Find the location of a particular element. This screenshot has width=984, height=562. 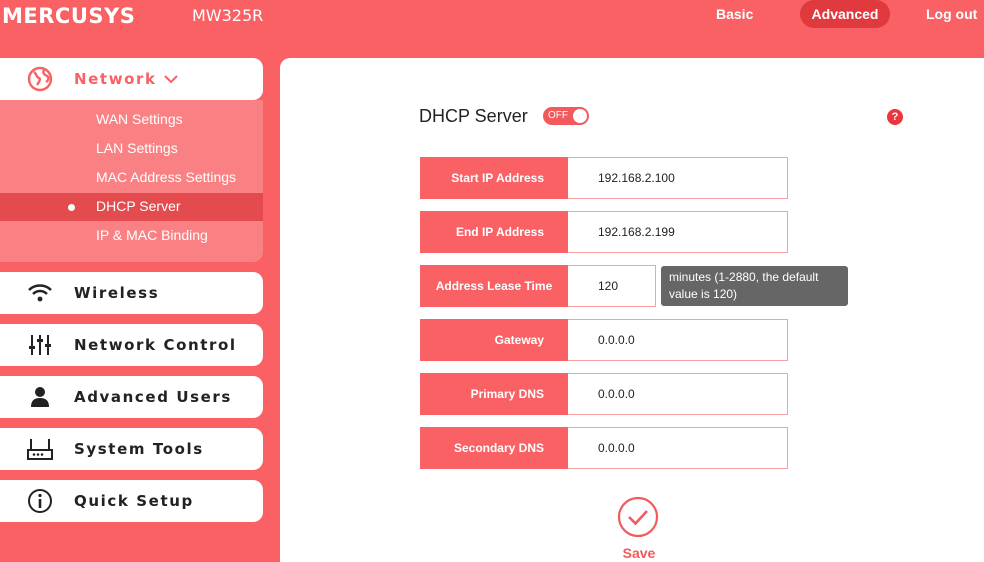

wifi-icon is located at coordinates (40, 293).